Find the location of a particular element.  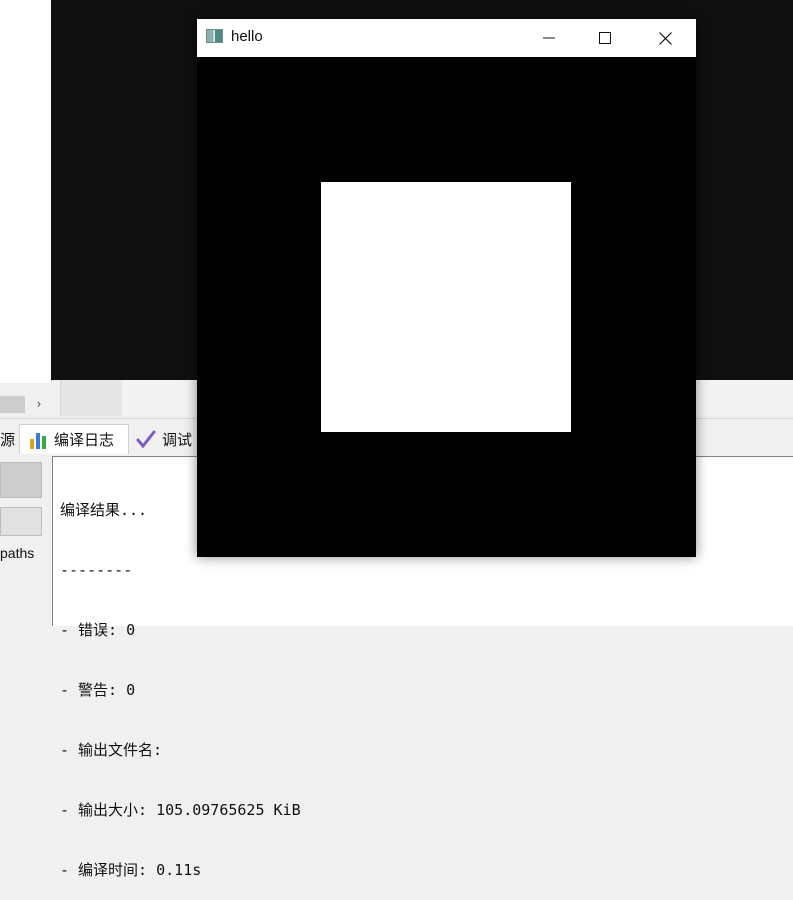

maximize-button is located at coordinates (605, 38).